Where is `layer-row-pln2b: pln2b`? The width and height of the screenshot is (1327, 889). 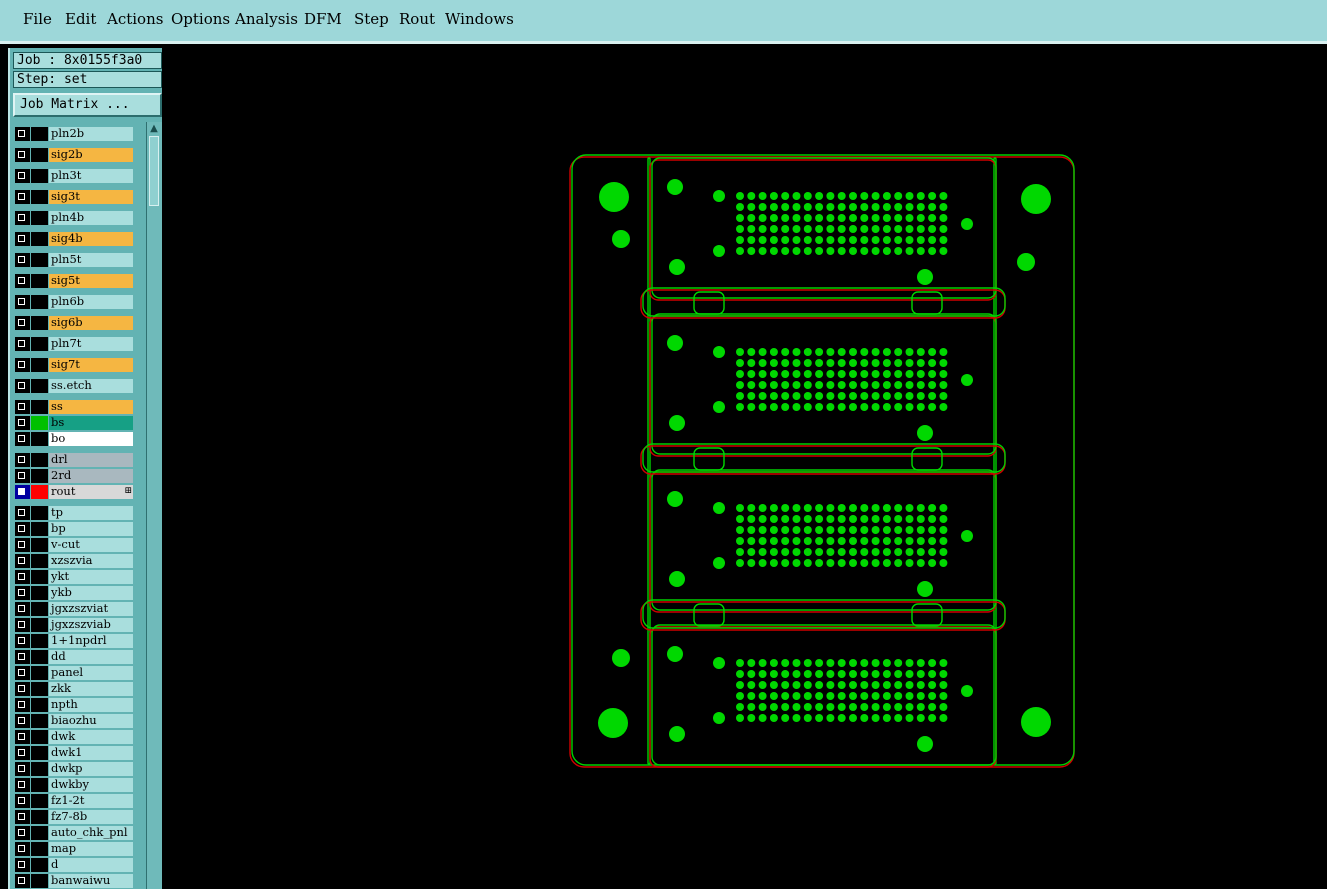
layer-row-pln2b: pln2b is located at coordinates (74, 134).